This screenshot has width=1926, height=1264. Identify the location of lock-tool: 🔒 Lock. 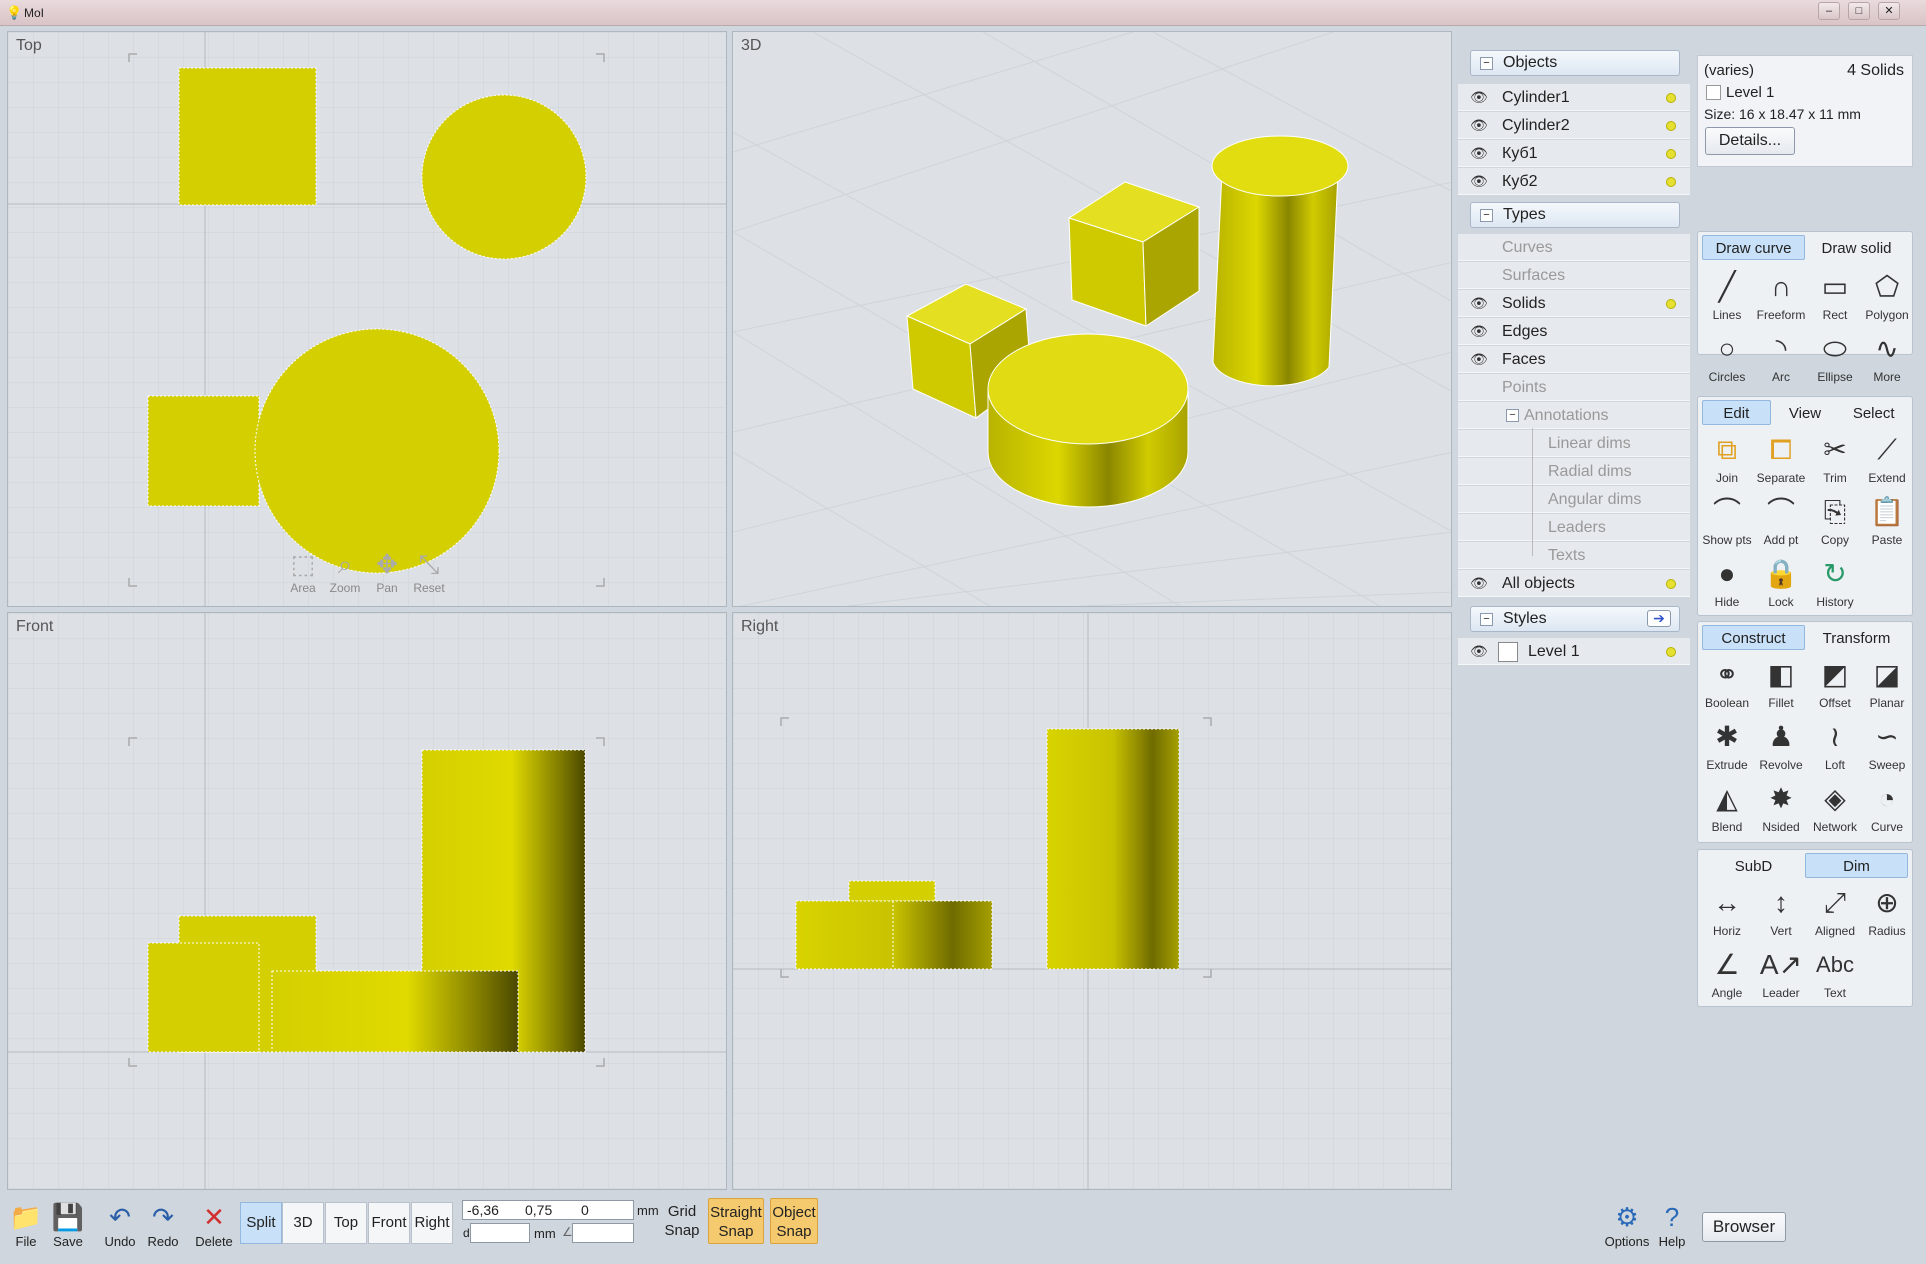
(1781, 584).